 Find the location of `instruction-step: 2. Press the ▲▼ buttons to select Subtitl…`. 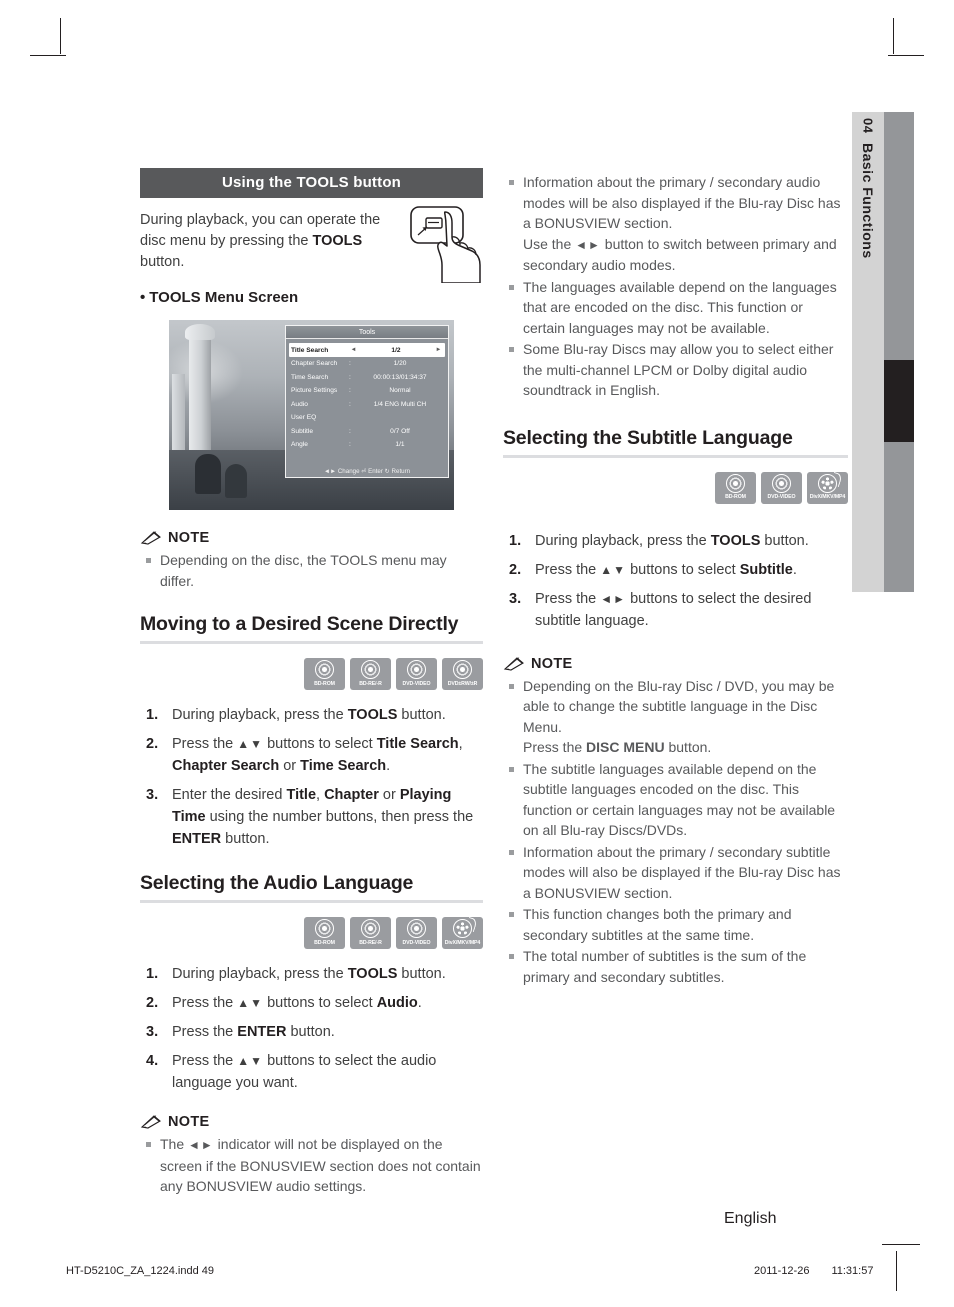

instruction-step: 2. Press the ▲▼ buttons to select Subtitl… is located at coordinates (675, 570).